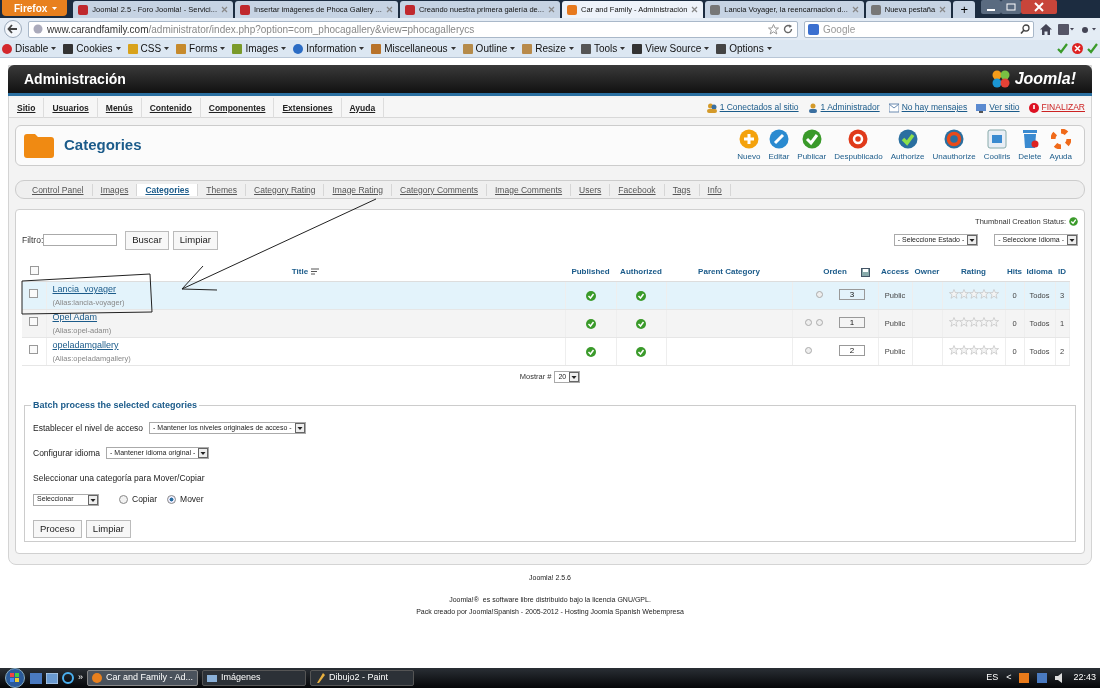 Image resolution: width=1100 pixels, height=688 pixels. What do you see at coordinates (439, 189) in the screenshot?
I see `submenu-tab: Category Comments` at bounding box center [439, 189].